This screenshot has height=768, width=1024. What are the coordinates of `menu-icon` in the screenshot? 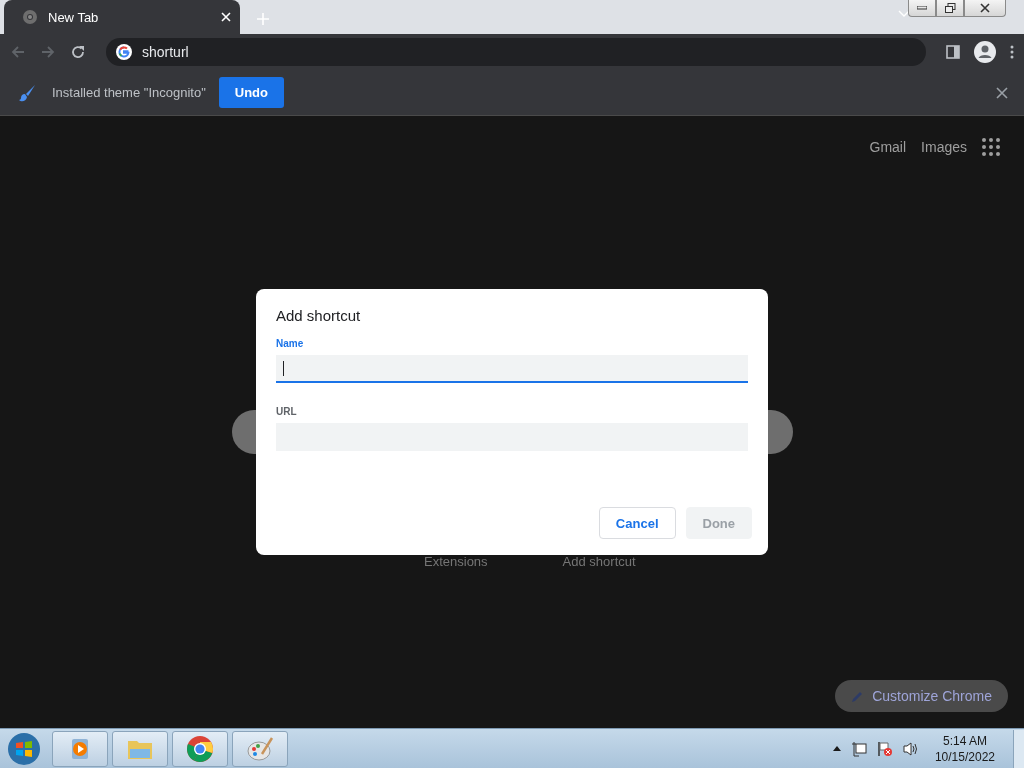 It's located at (1012, 52).